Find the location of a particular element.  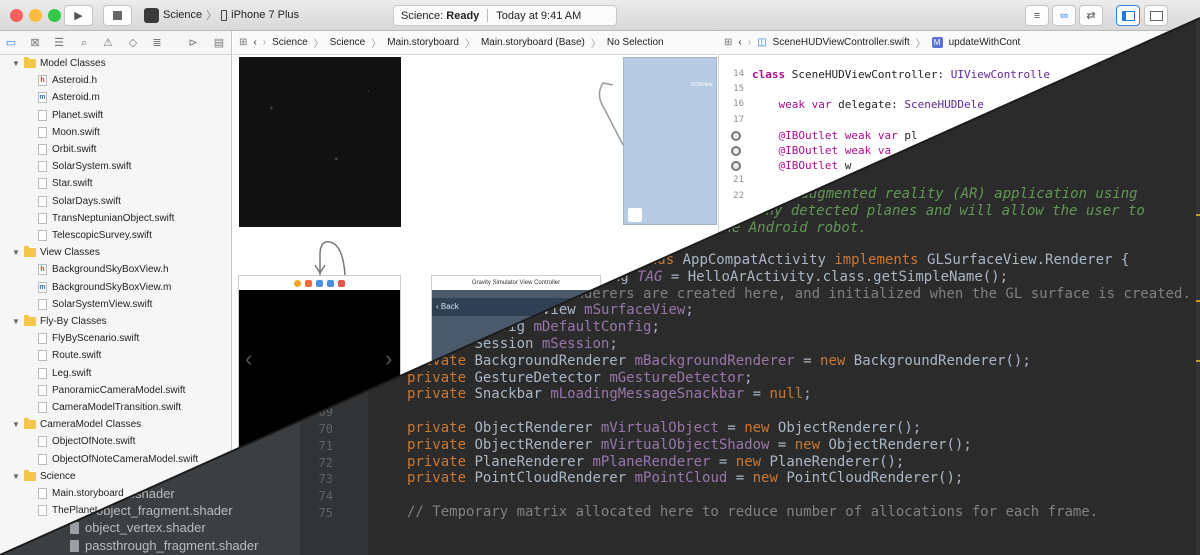

assistant-editor-button: ∞ is located at coordinates (1064, 15).